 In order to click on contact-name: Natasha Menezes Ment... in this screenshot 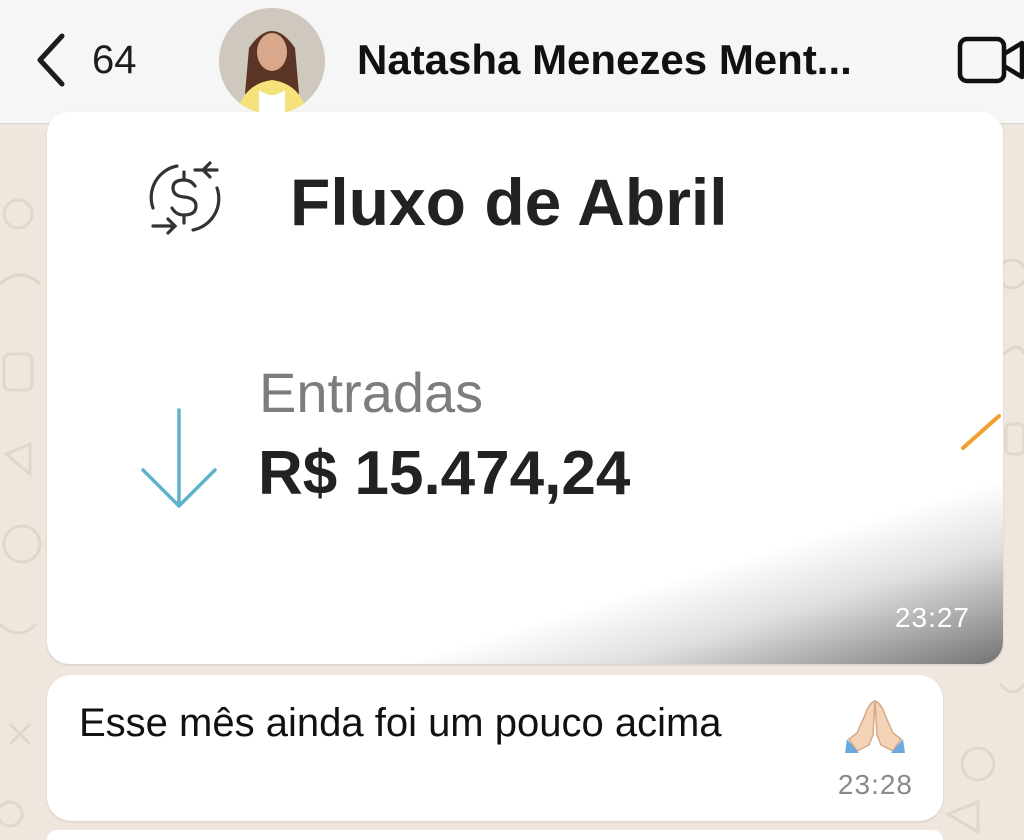, I will do `click(637, 60)`.